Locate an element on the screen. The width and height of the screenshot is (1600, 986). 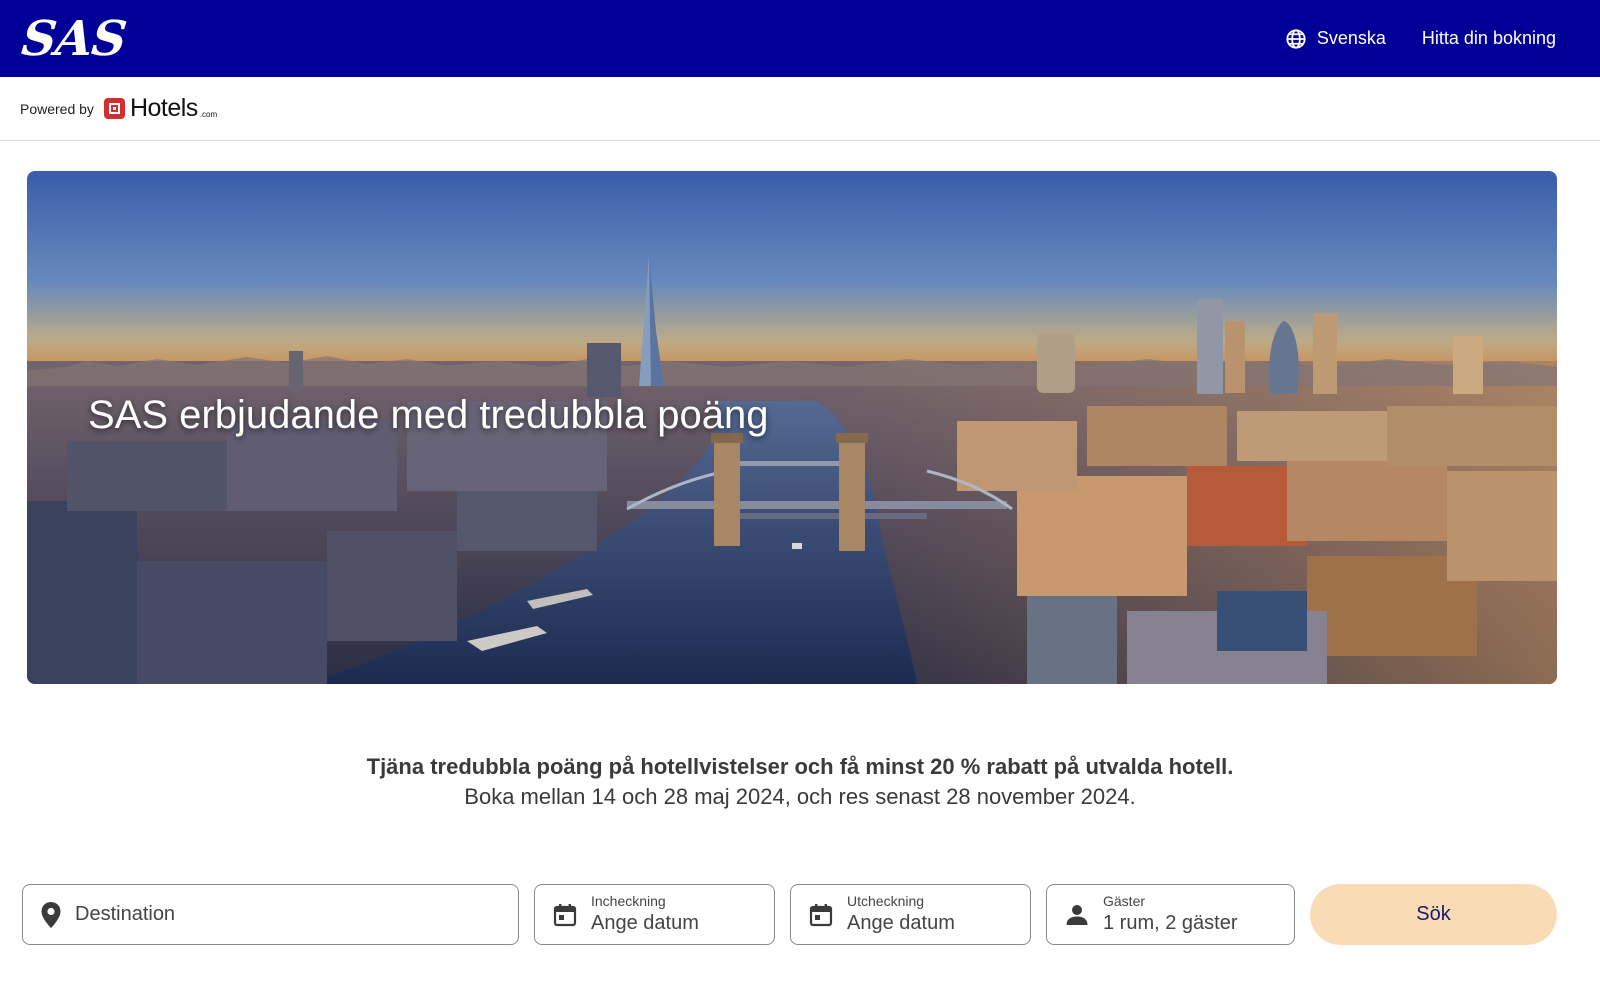
header-nav: Svenska Hitta din bokning is located at coordinates (1420, 39).